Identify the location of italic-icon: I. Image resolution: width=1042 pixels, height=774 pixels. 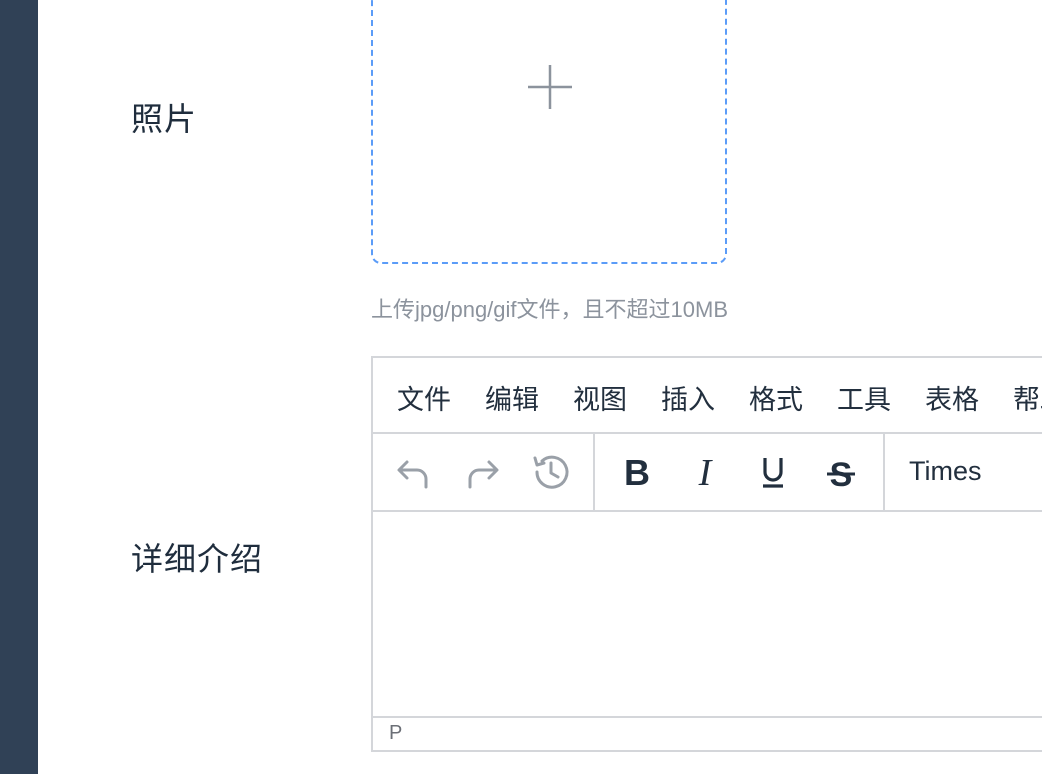
(705, 472).